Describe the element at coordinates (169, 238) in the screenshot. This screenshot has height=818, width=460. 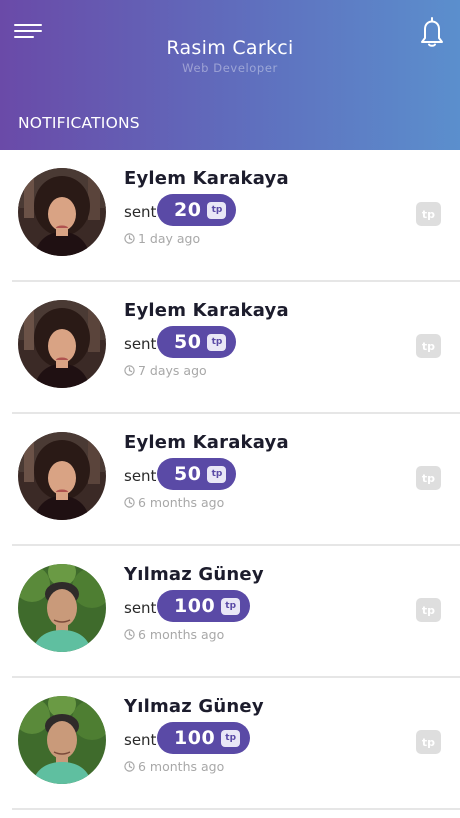
I see `time-text: 1 day ago` at that location.